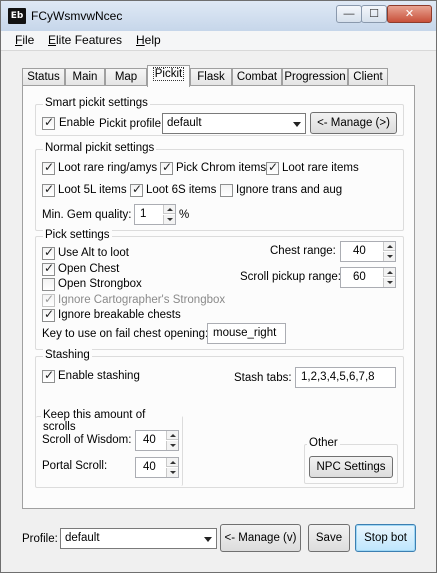  I want to click on tab-client: Client, so click(368, 77).